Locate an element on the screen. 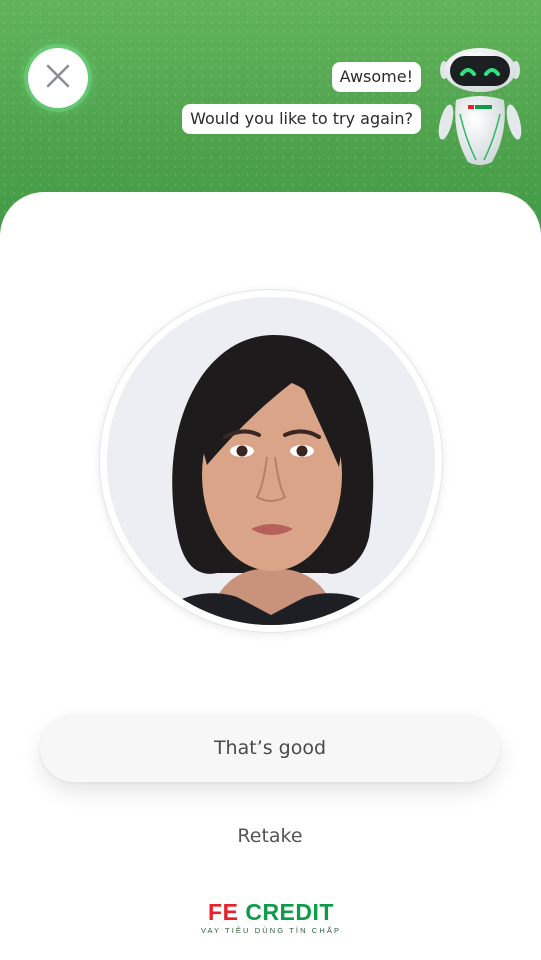 The image size is (541, 960). logo-wordmark: FE CREDIT is located at coordinates (271, 912).